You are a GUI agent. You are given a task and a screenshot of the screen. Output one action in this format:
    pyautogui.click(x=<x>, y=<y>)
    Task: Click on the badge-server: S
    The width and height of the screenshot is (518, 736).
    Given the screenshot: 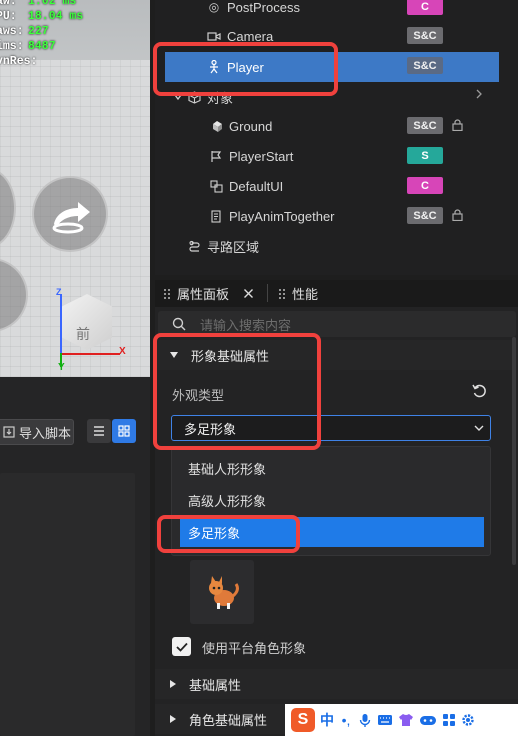 What is the action you would take?
    pyautogui.click(x=425, y=155)
    